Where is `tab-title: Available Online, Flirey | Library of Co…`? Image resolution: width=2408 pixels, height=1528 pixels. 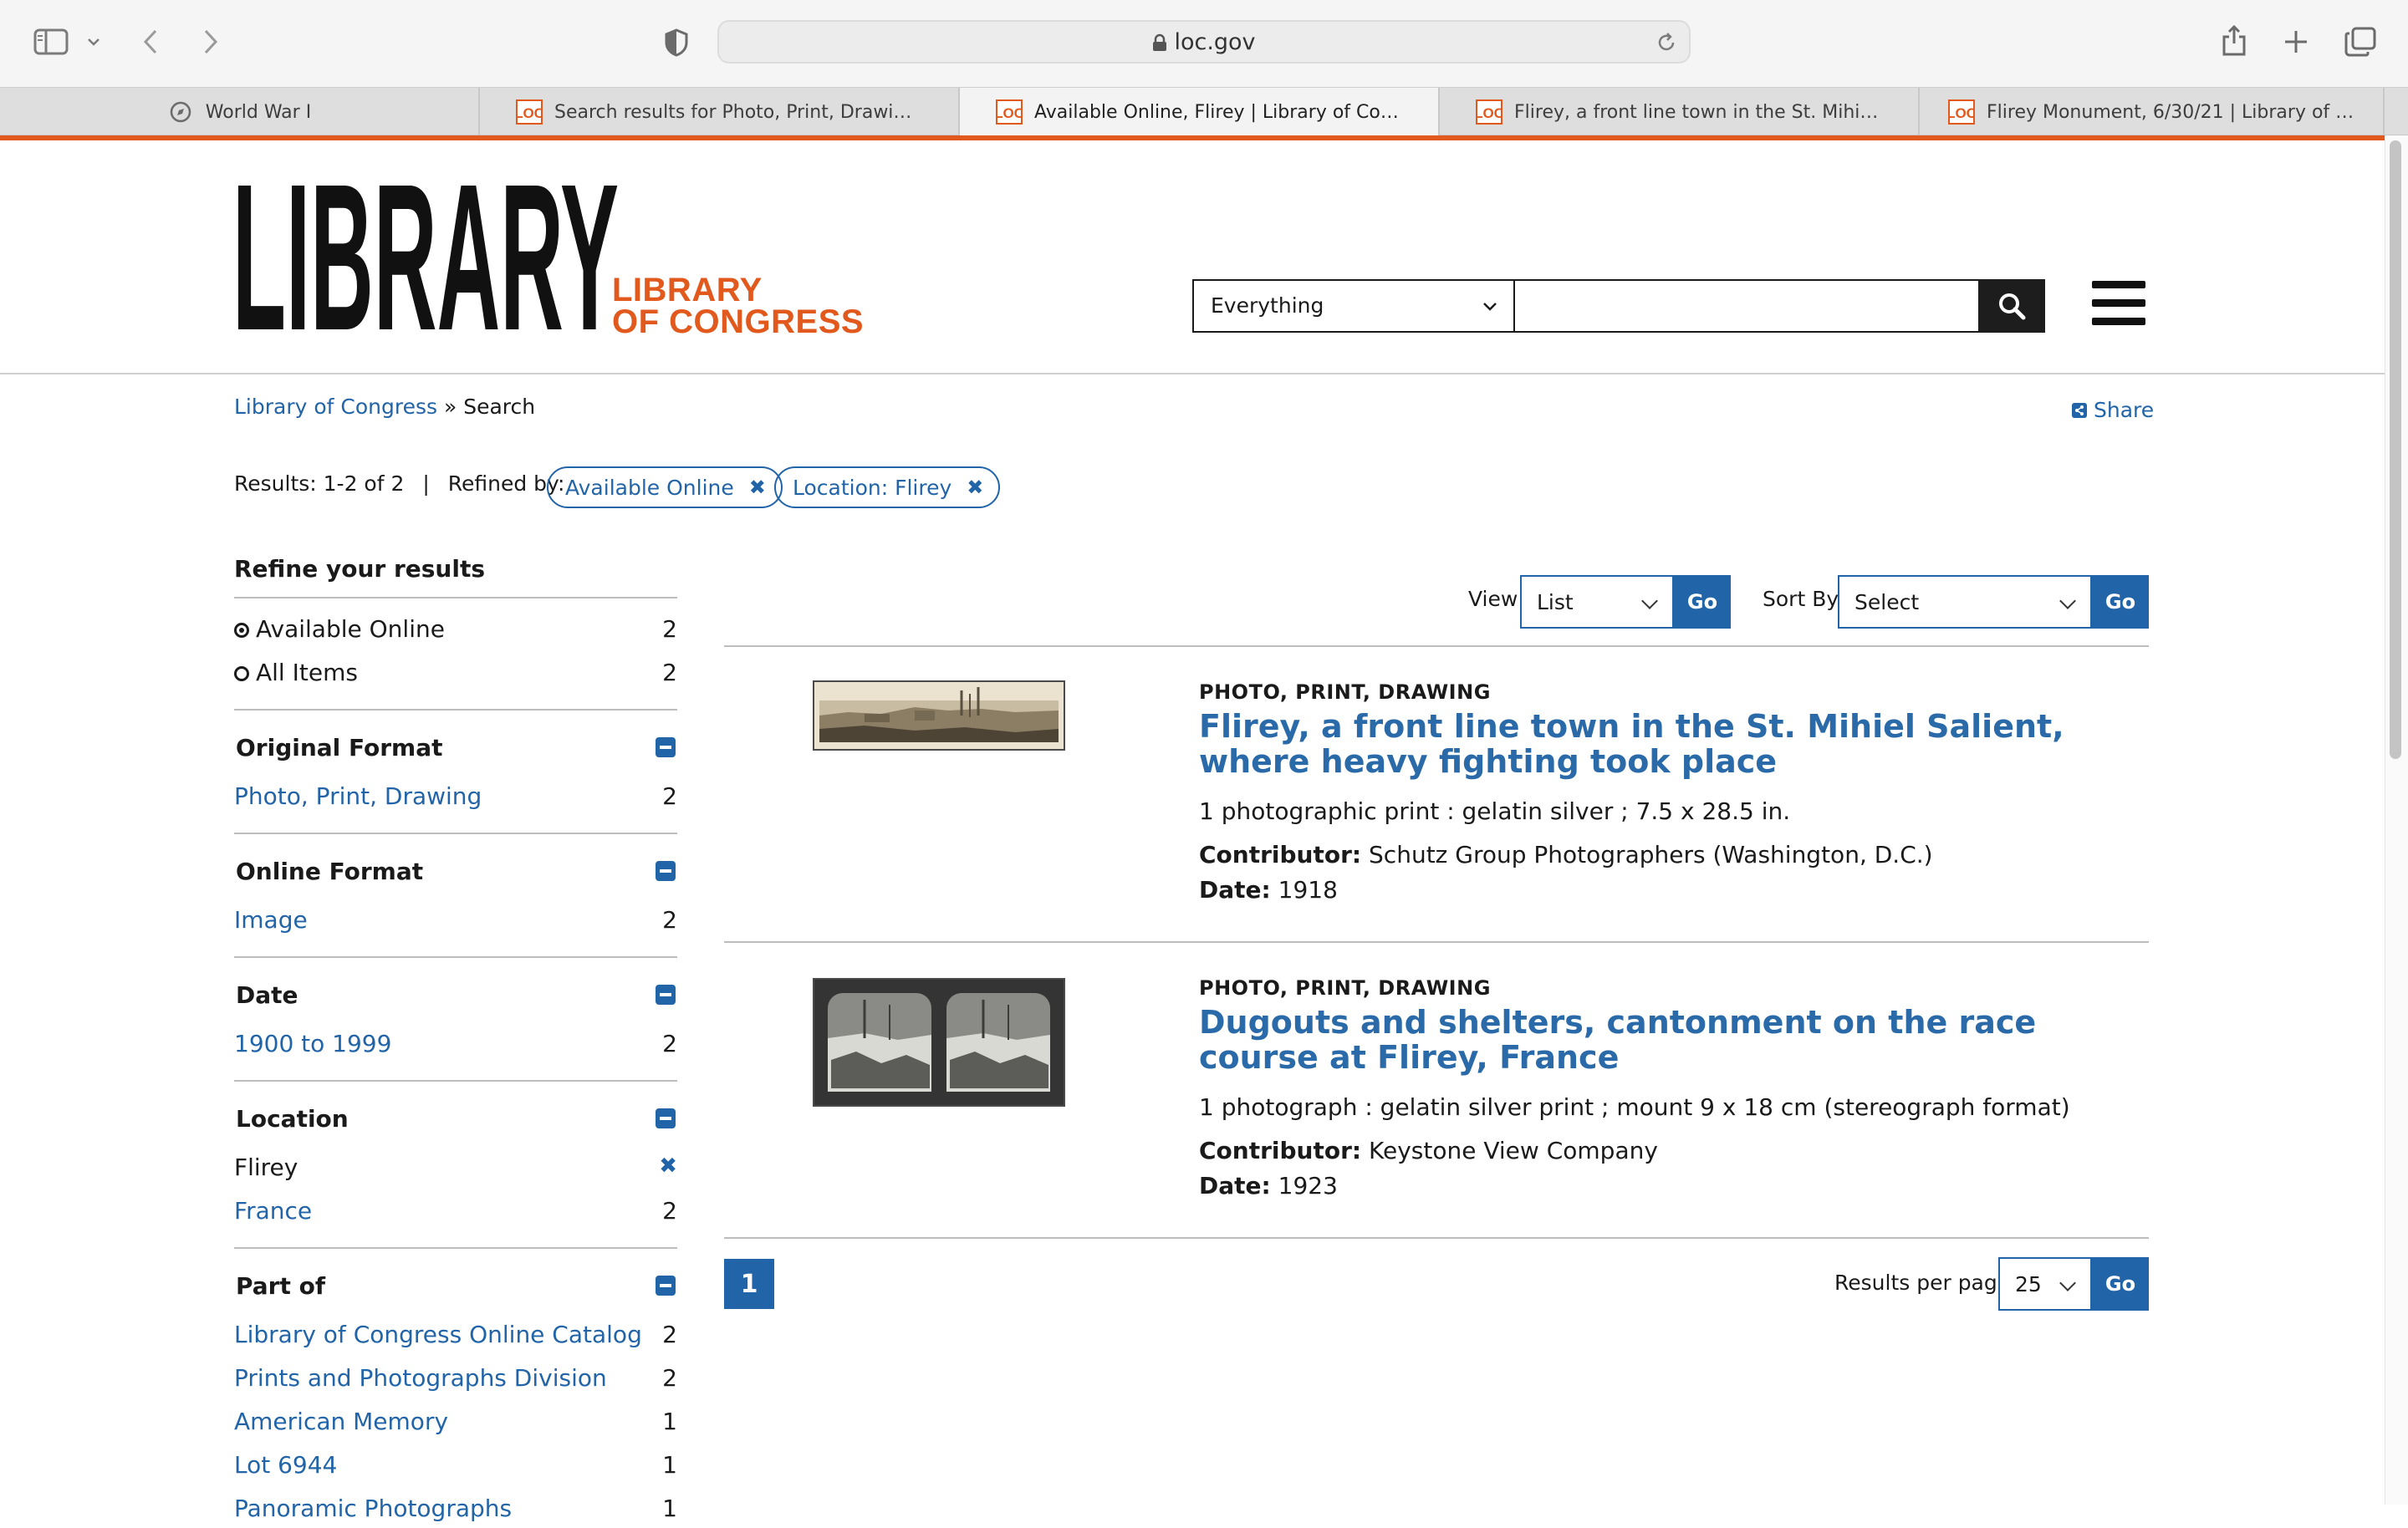 tab-title: Available Online, Flirey | Library of Co… is located at coordinates (1218, 112).